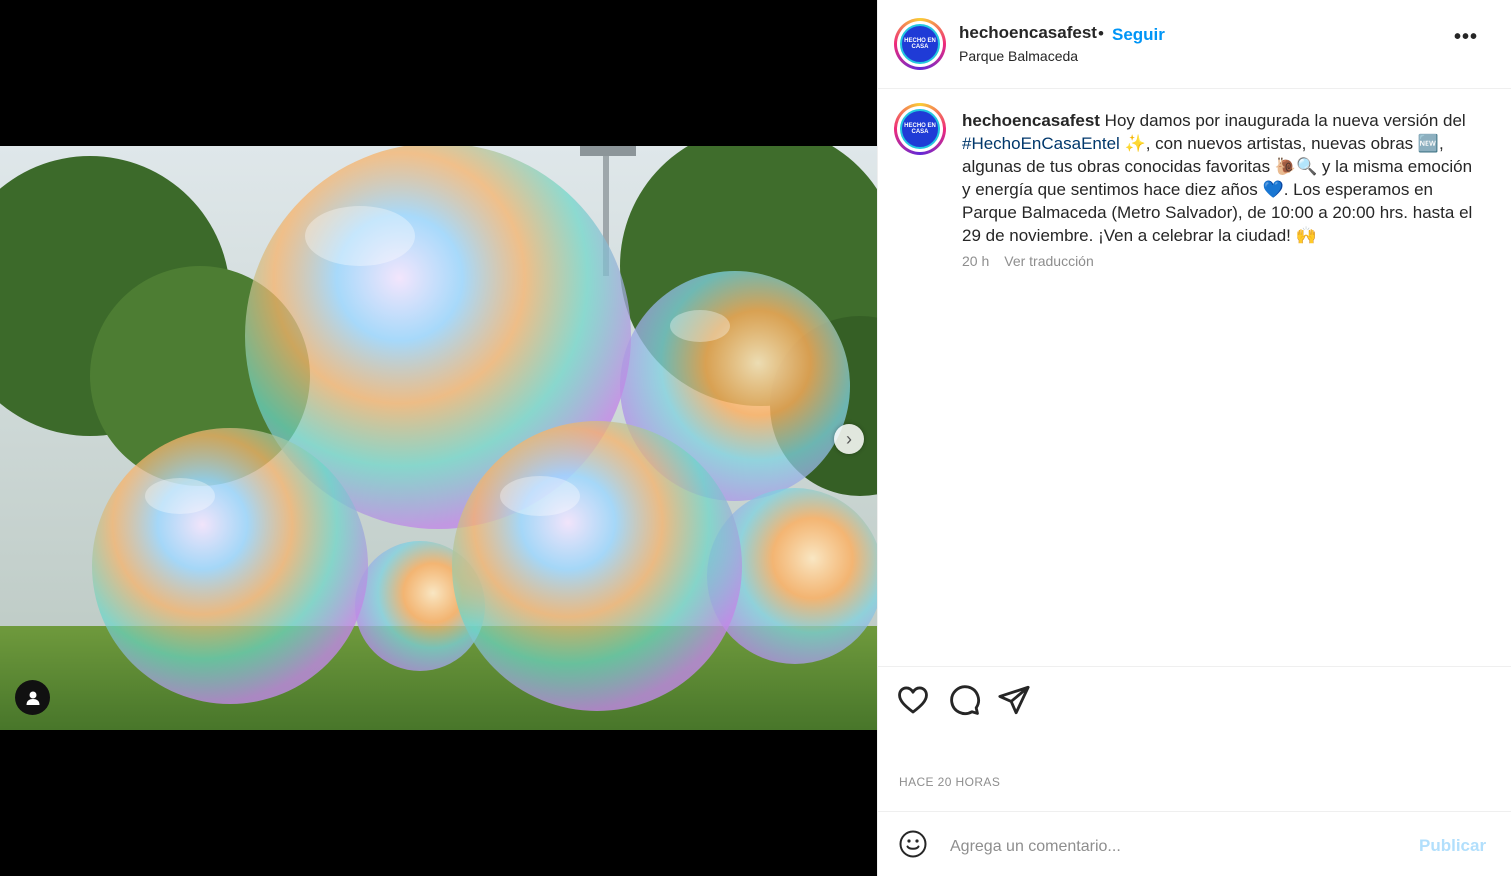 The height and width of the screenshot is (877, 1511). I want to click on emoji-icon, so click(913, 844).